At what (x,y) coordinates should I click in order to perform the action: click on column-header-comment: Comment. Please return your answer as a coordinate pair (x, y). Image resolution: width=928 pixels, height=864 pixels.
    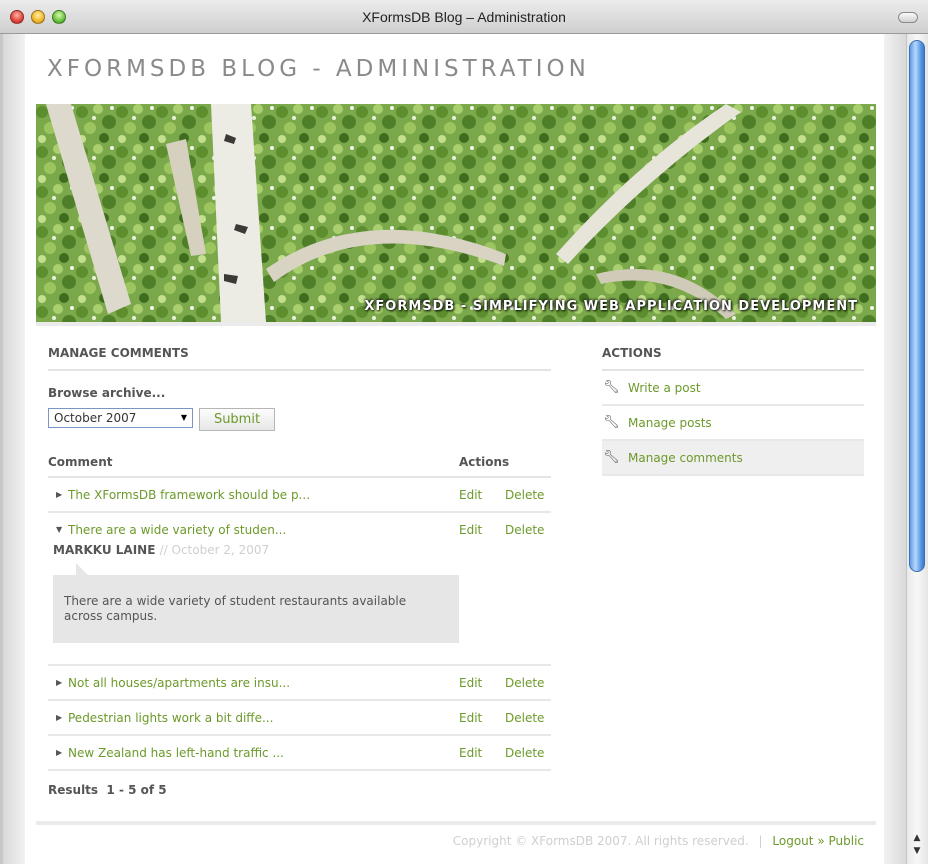
    Looking at the image, I should click on (80, 462).